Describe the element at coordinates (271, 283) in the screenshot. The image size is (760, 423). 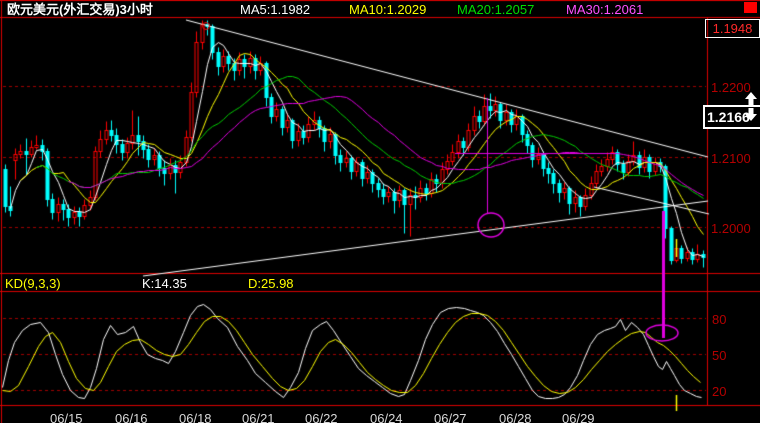
I see `d-value-label: D:25.98` at that location.